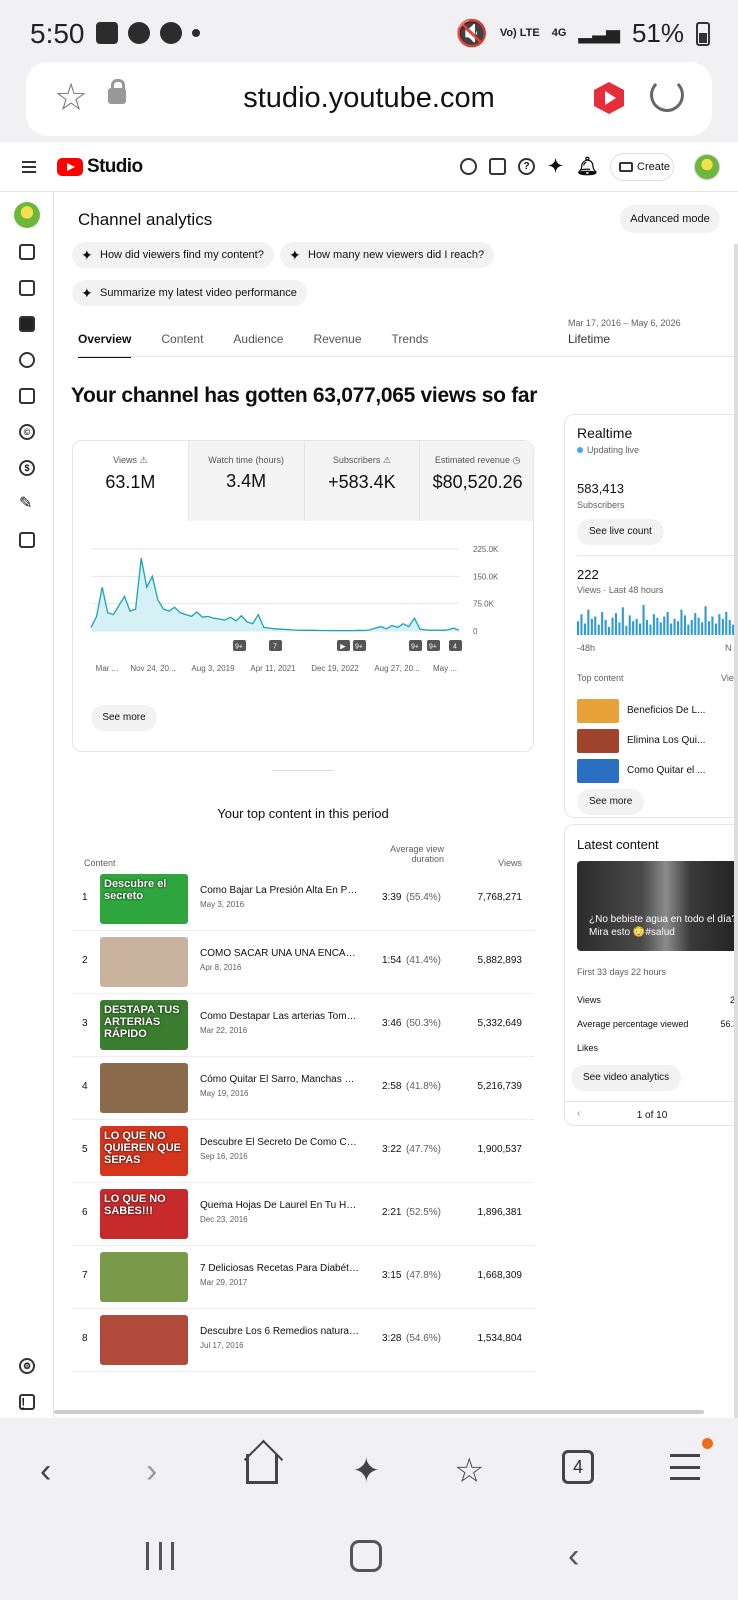 Image resolution: width=738 pixels, height=1600 pixels. I want to click on feedback-icon, so click(497, 166).